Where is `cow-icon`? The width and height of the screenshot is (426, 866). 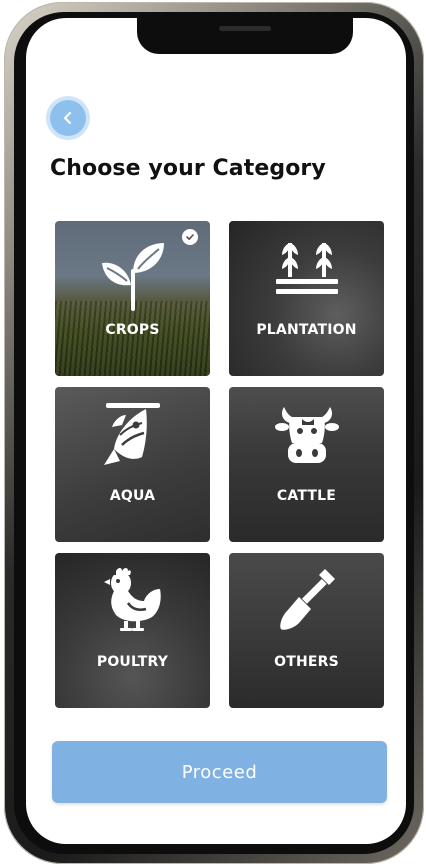
cow-icon is located at coordinates (306, 435).